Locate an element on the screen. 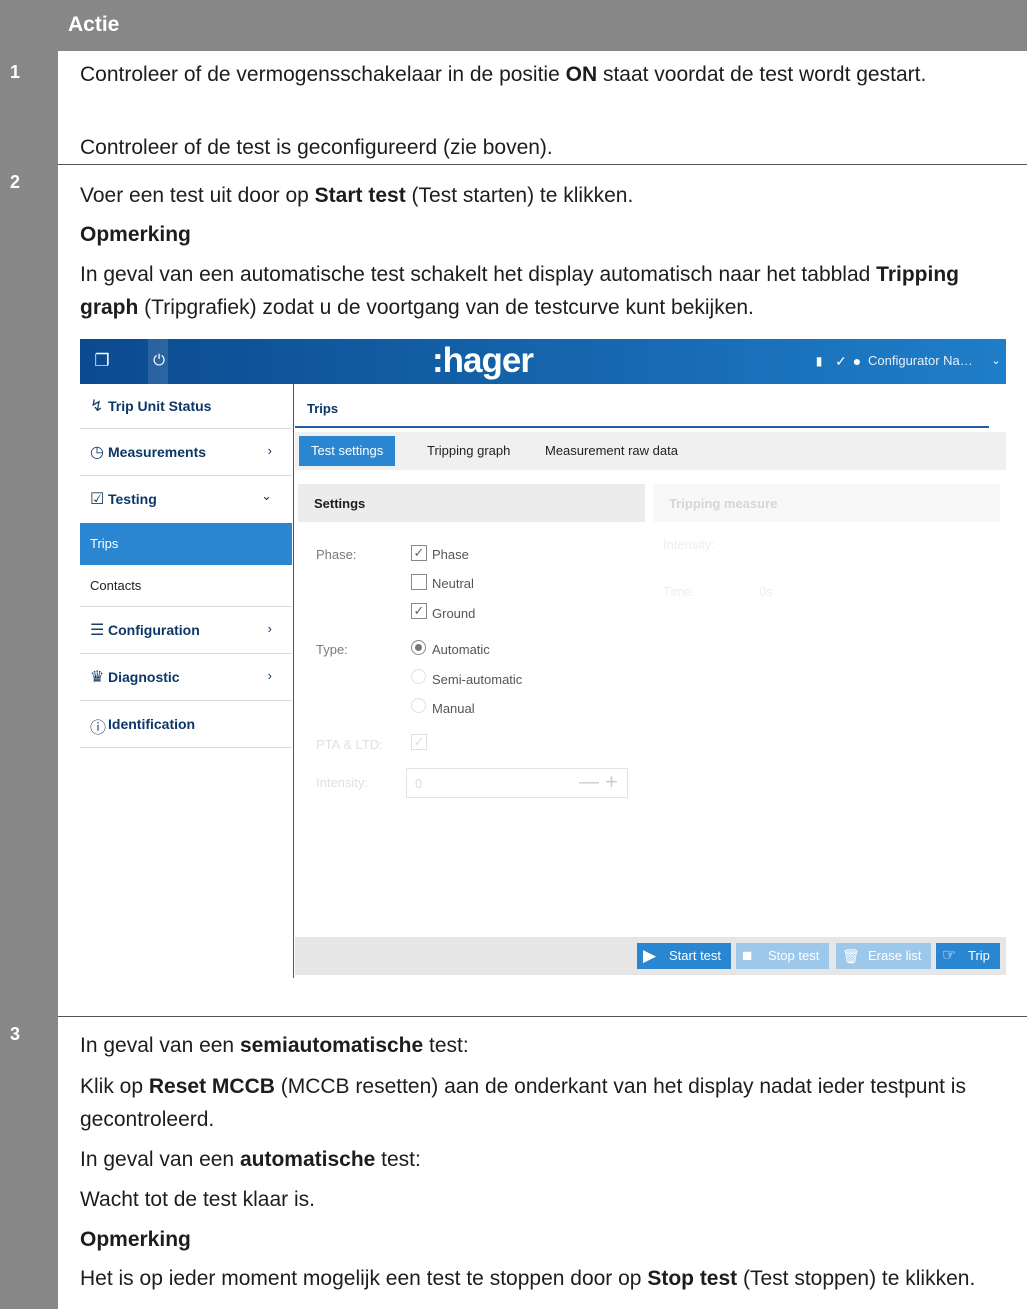 The image size is (1027, 1309). semi-automatic-option-label: Semi-automatic is located at coordinates (477, 679).